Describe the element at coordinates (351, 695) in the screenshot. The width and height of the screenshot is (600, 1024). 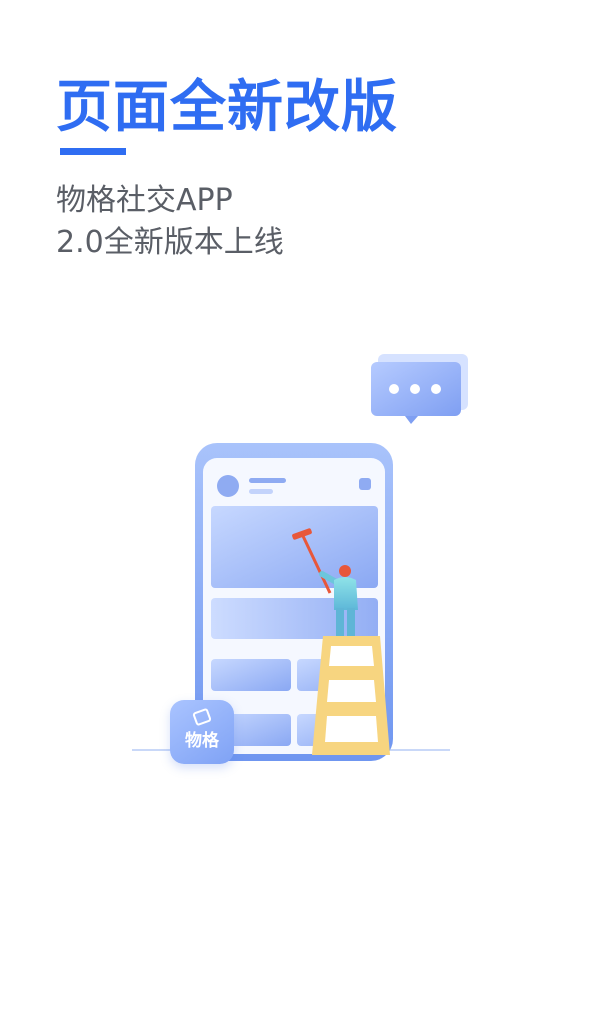
I see `ladder` at that location.